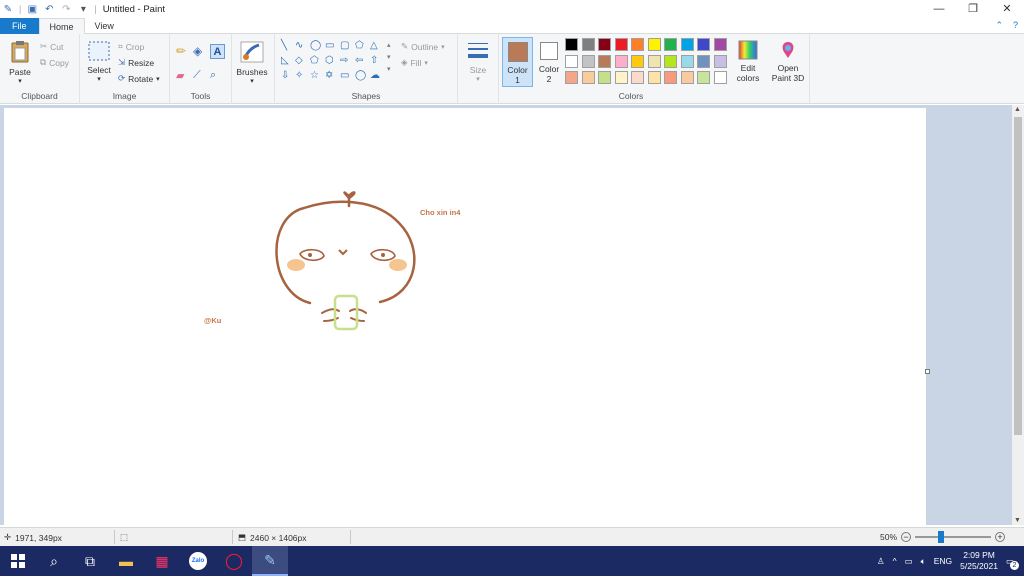  Describe the element at coordinates (374, 60) in the screenshot. I see `up-arrow-shape-icon: ⇧` at that location.